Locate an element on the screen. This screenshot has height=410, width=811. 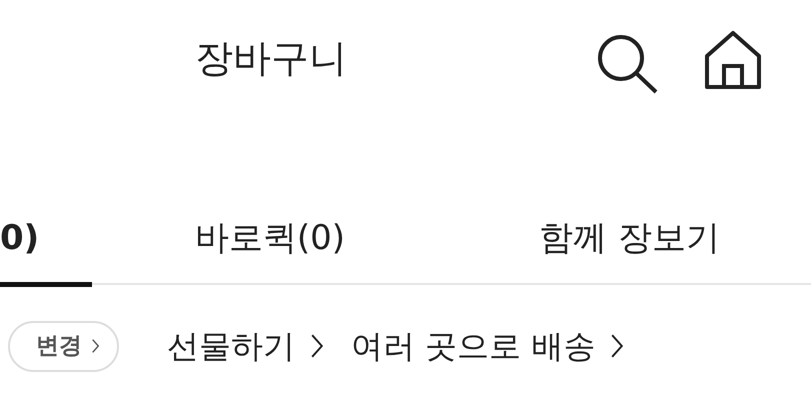
change-button: 변경 is located at coordinates (63, 346).